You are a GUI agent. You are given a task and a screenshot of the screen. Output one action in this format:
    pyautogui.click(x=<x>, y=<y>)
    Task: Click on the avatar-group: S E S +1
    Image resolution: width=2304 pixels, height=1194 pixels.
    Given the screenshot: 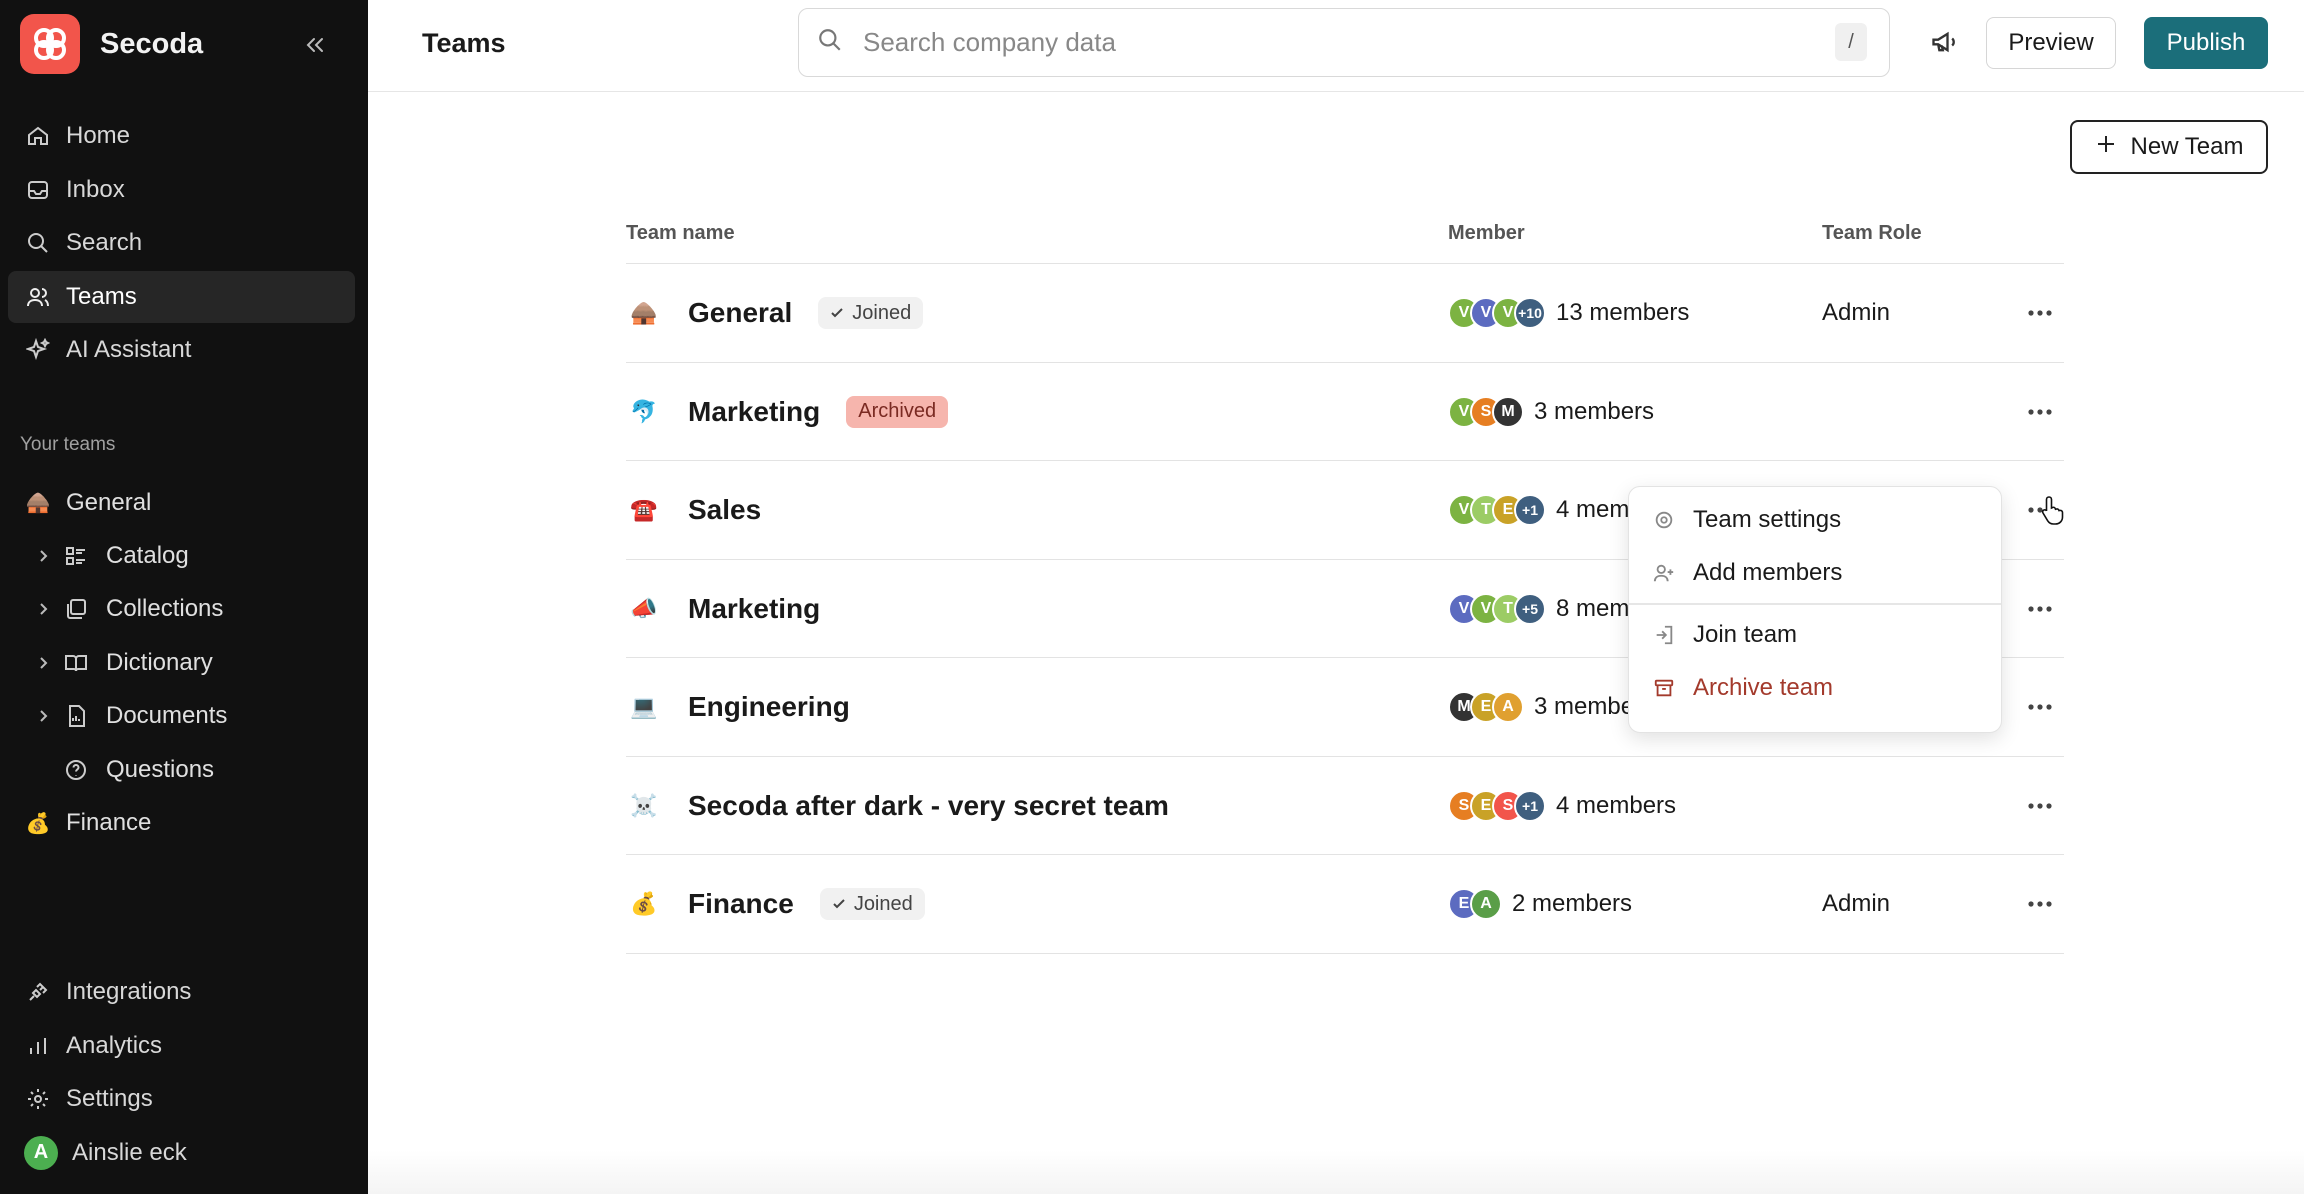 What is the action you would take?
    pyautogui.click(x=1497, y=805)
    